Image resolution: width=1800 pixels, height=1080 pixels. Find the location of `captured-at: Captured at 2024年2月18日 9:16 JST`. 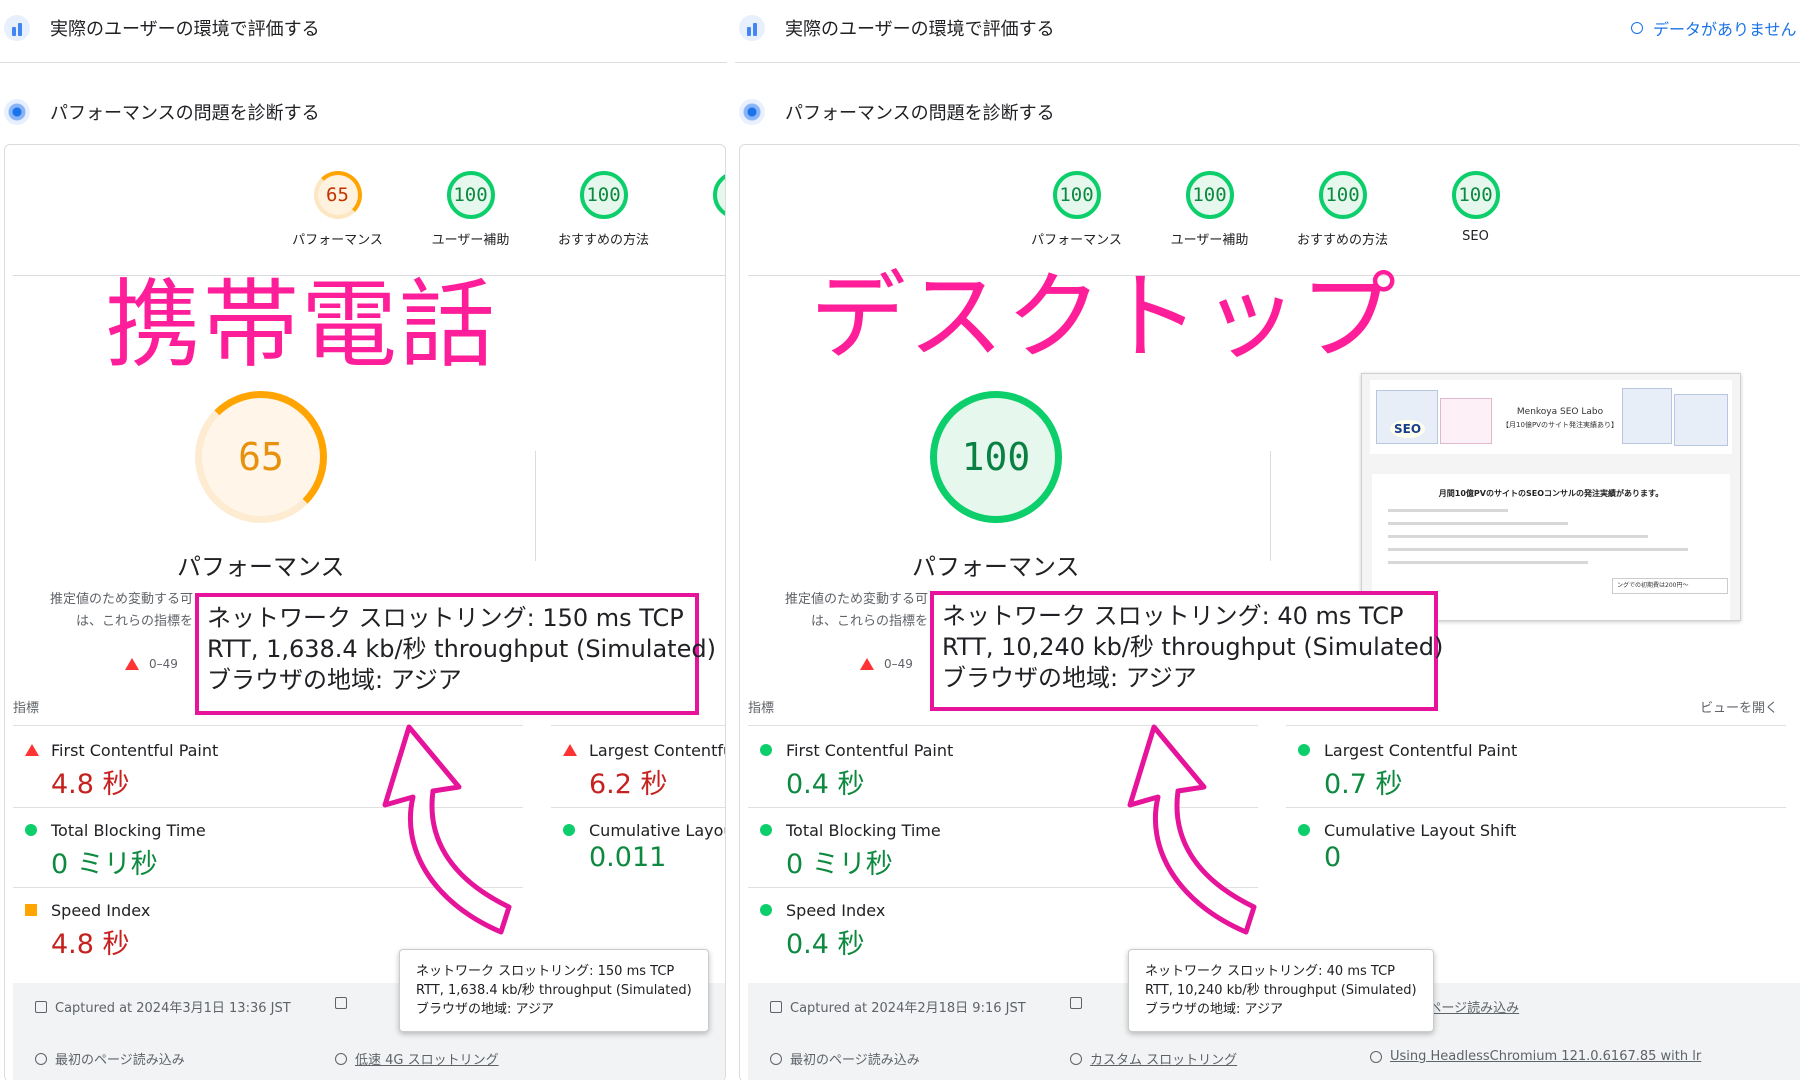

captured-at: Captured at 2024年2月18日 9:16 JST is located at coordinates (898, 1006).